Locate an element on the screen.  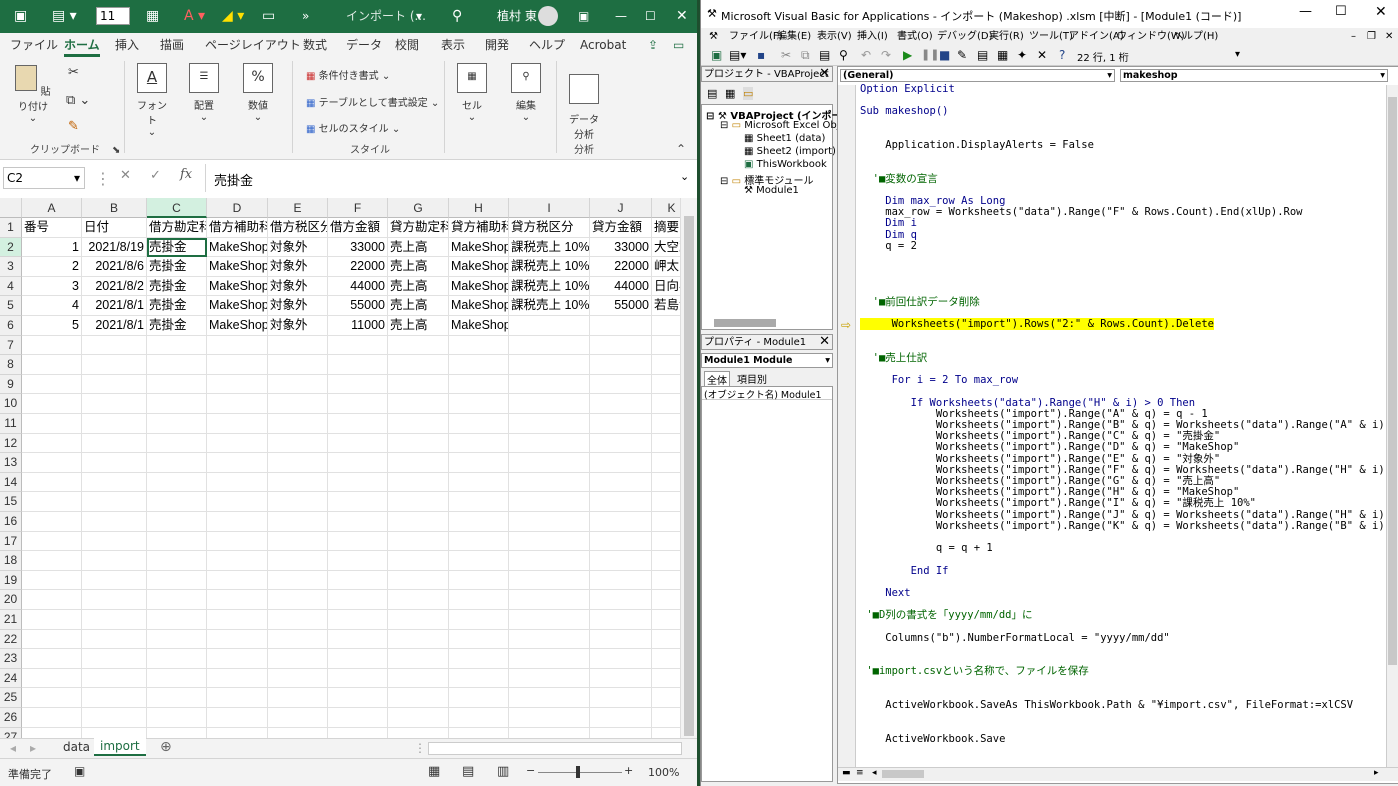
vba-menu-item: ツール(T) is located at coordinates (1051, 37).